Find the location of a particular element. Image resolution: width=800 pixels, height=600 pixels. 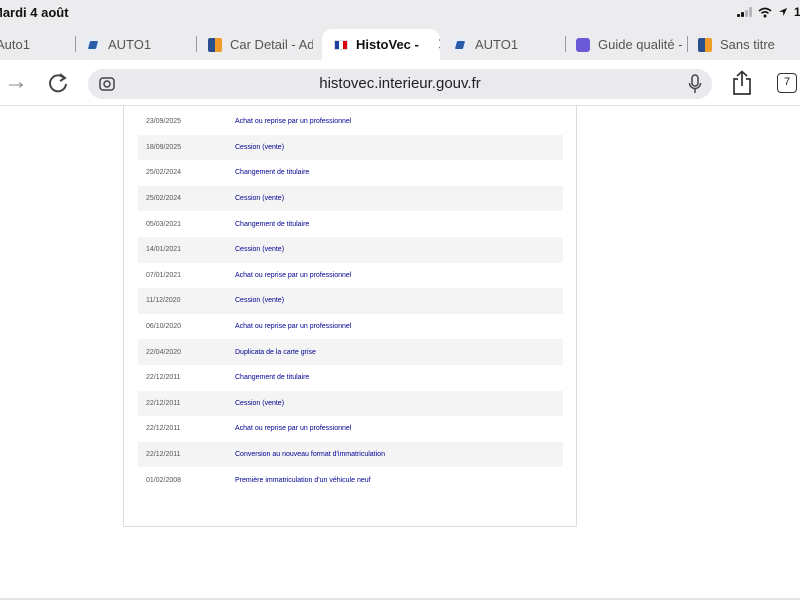

reload-icon is located at coordinates (58, 83).